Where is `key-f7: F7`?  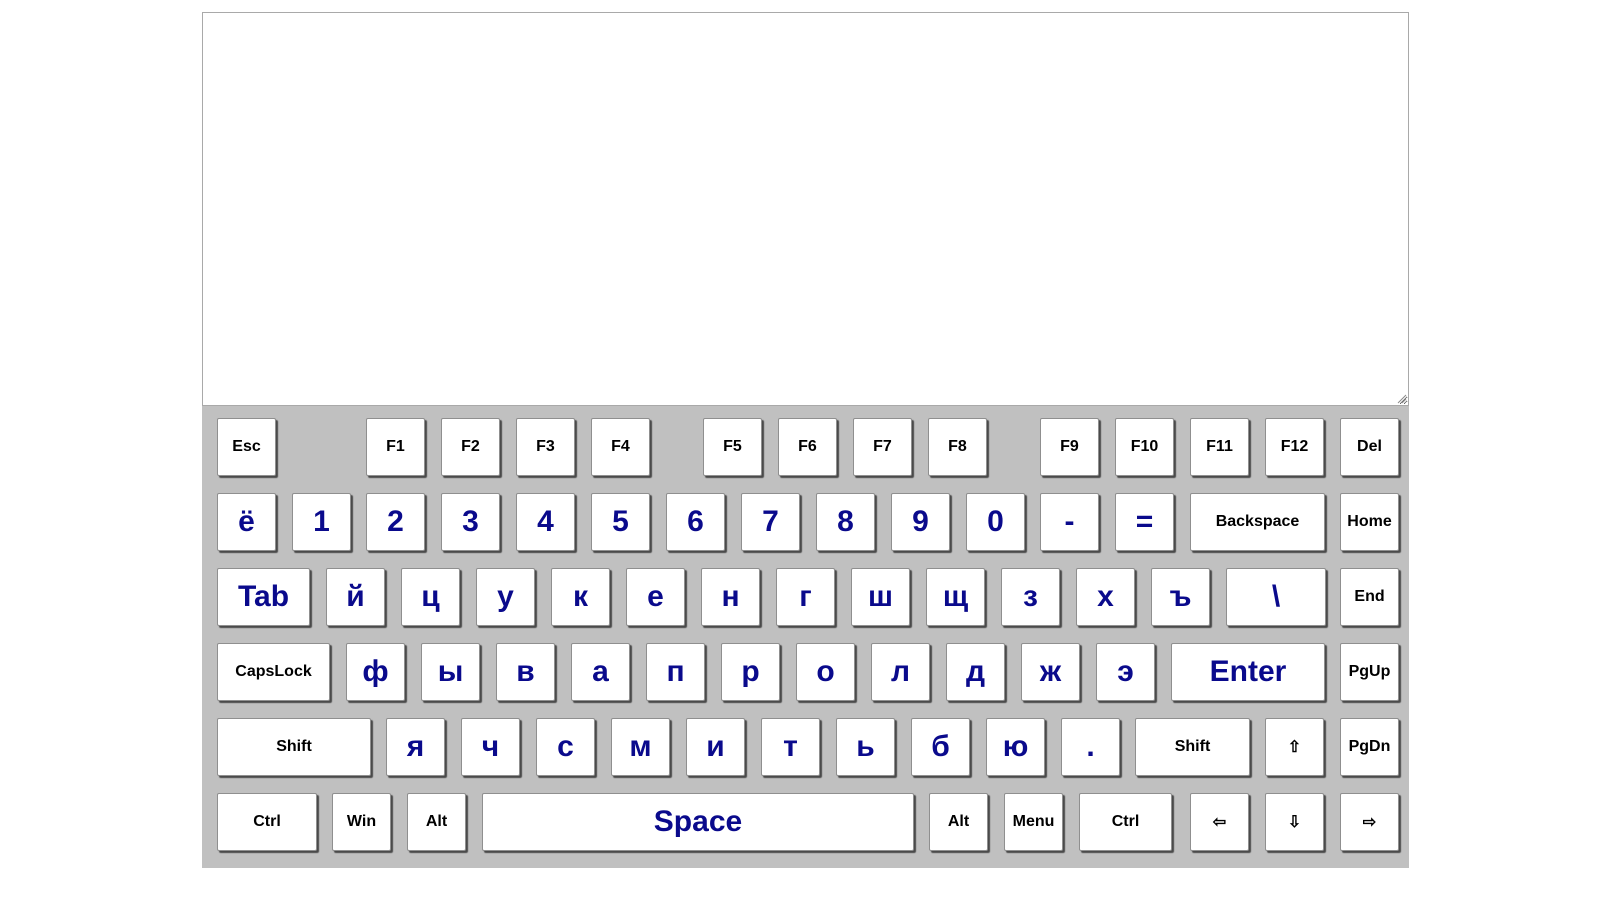
key-f7: F7 is located at coordinates (882, 447).